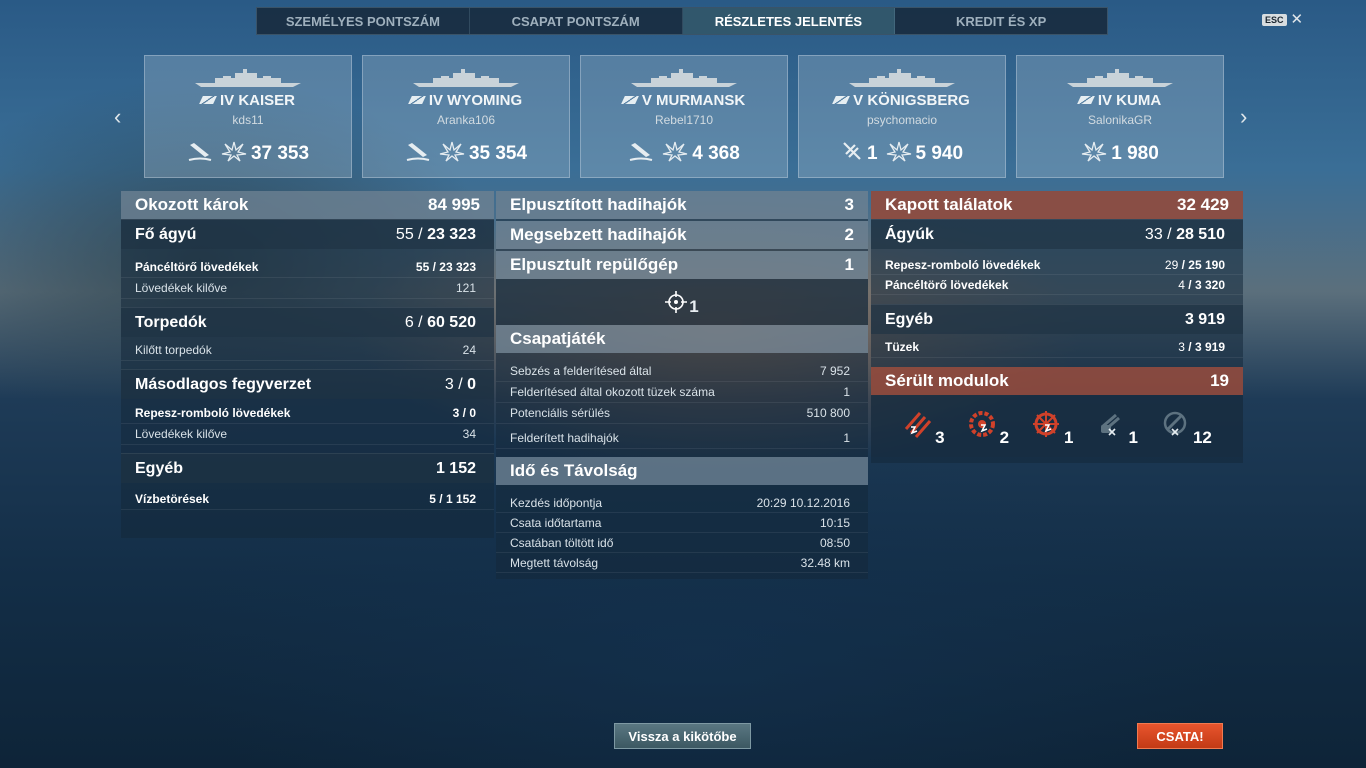  Describe the element at coordinates (684, 100) in the screenshot. I see `ship-name: V MURMANSK` at that location.